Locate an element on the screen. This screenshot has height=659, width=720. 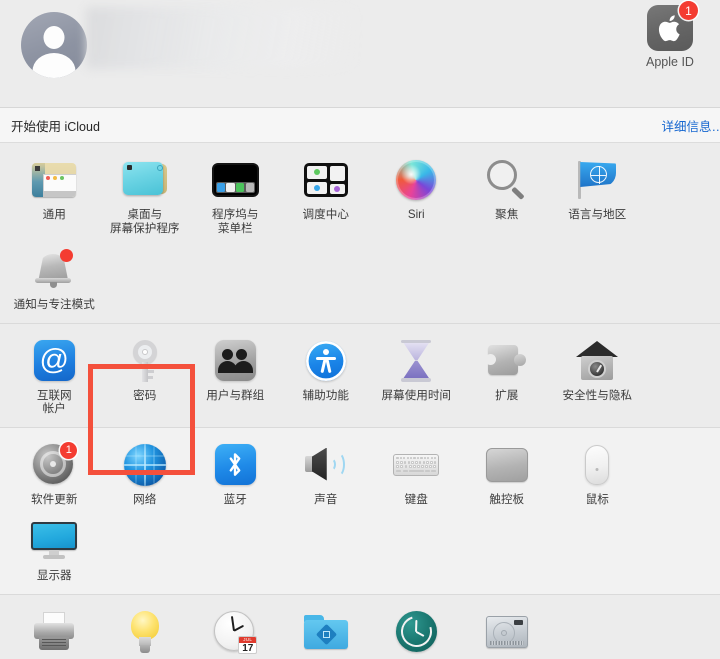
pref-item-label: 调度中心 is located at coordinates (325, 214).